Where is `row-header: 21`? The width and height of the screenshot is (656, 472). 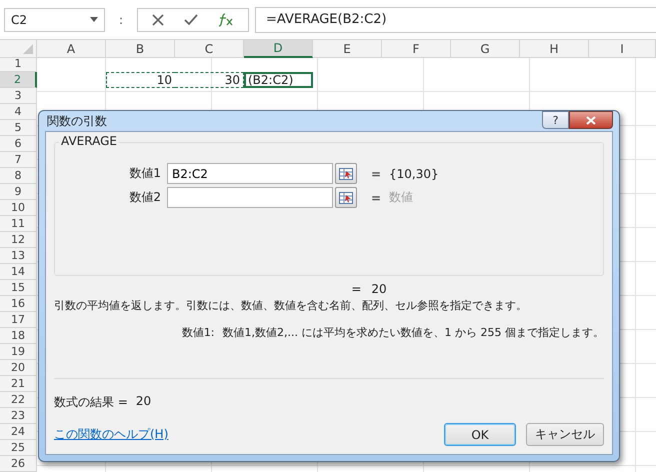 row-header: 21 is located at coordinates (18, 384).